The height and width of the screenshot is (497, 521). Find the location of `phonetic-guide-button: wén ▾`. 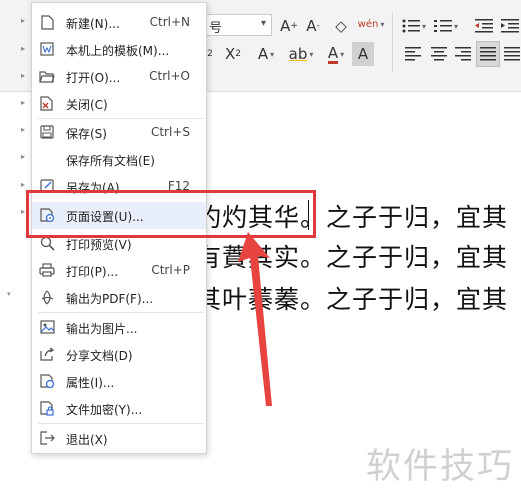

phonetic-guide-button: wén ▾ is located at coordinates (371, 24).